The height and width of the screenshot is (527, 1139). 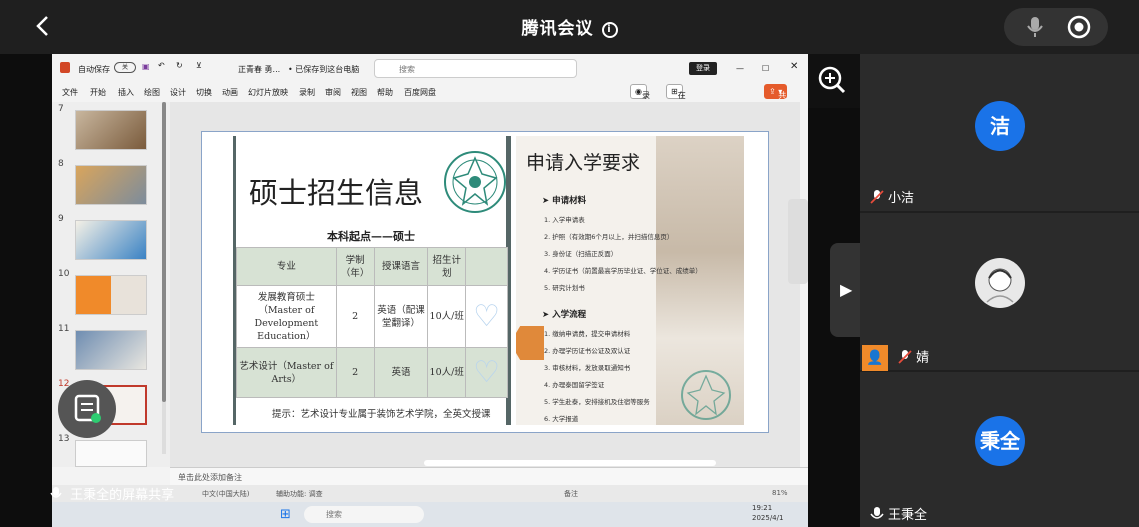 I want to click on list-item: 4. 办理泰国留学签证, so click(x=574, y=385).